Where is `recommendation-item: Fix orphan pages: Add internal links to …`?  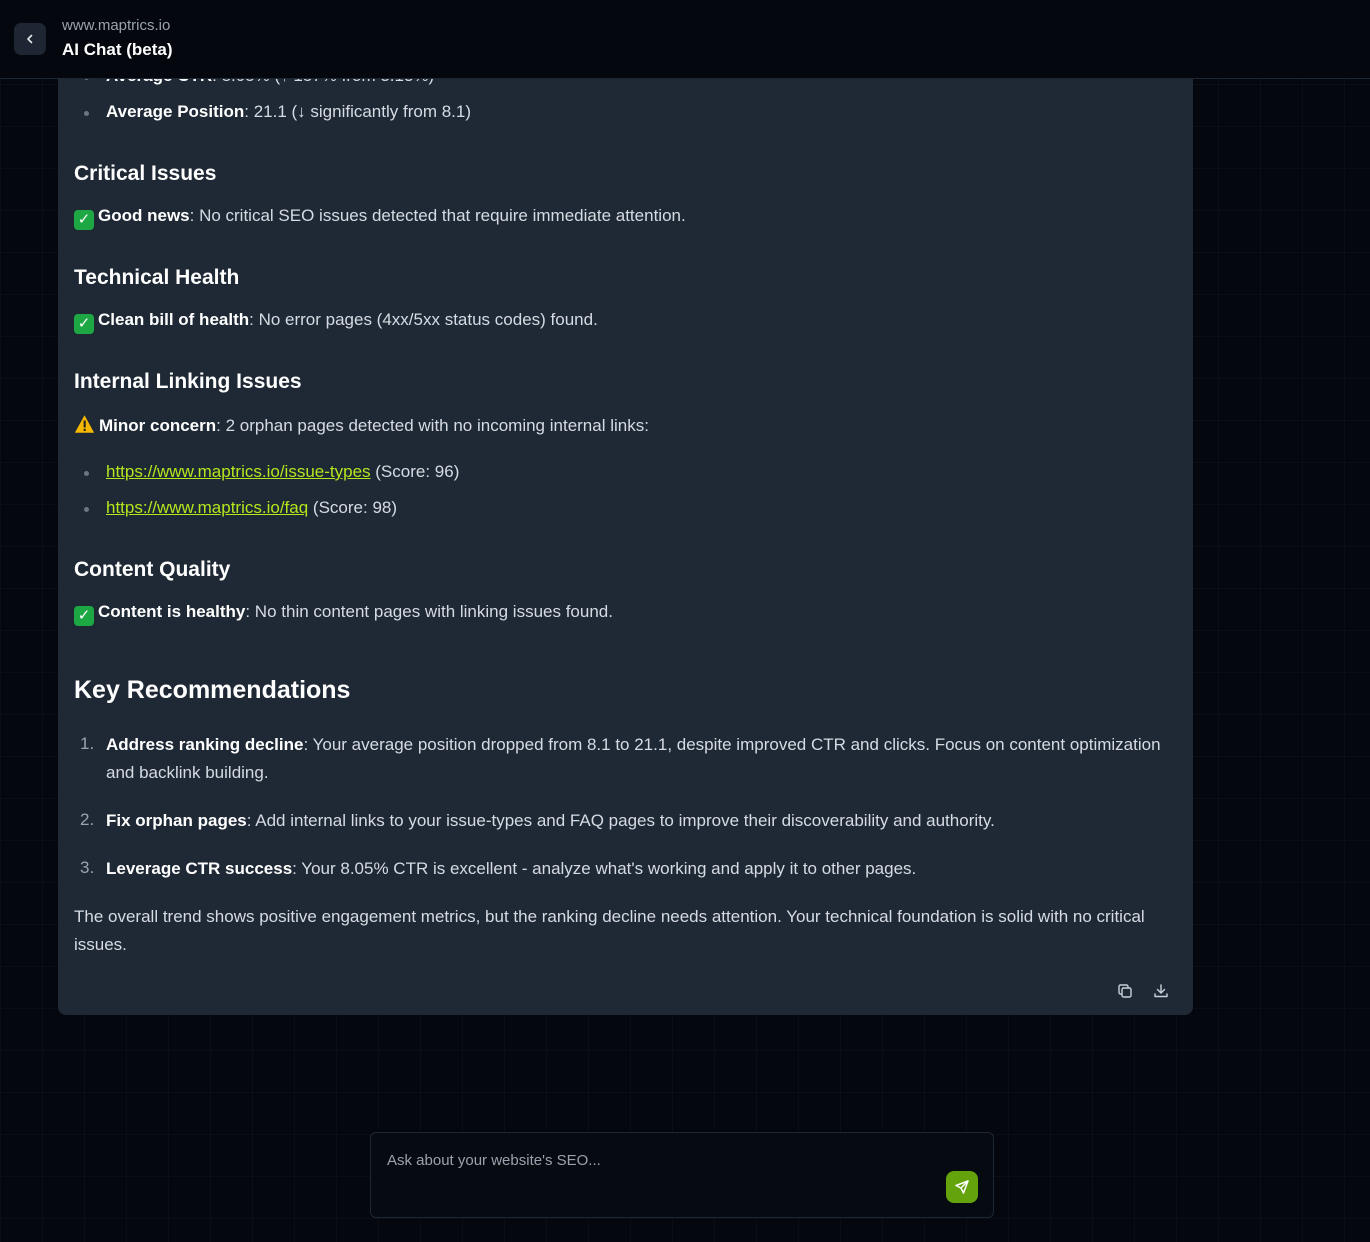
recommendation-item: Fix orphan pages: Add internal links to … is located at coordinates (550, 820).